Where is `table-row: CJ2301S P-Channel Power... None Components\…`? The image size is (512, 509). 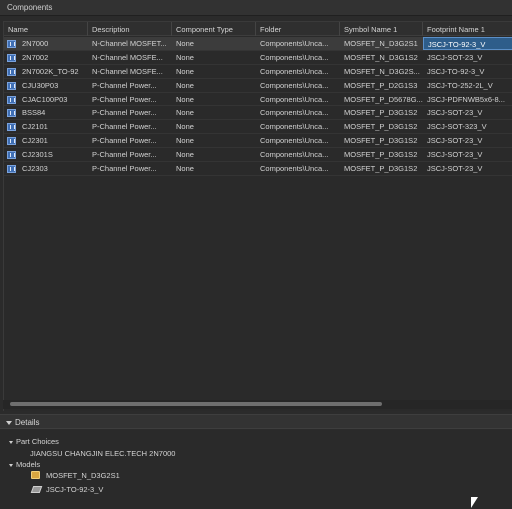 table-row: CJ2301S P-Channel Power... None Components\… is located at coordinates (258, 155).